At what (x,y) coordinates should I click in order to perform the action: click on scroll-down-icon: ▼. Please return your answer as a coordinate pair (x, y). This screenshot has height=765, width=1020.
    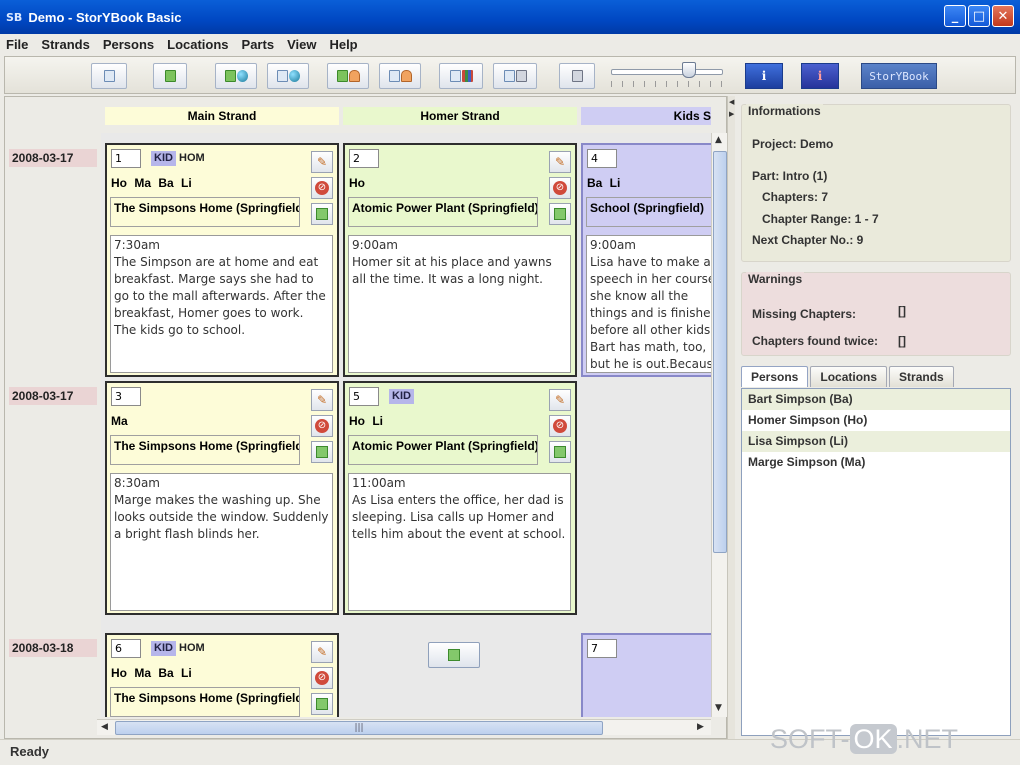
    Looking at the image, I should click on (718, 708).